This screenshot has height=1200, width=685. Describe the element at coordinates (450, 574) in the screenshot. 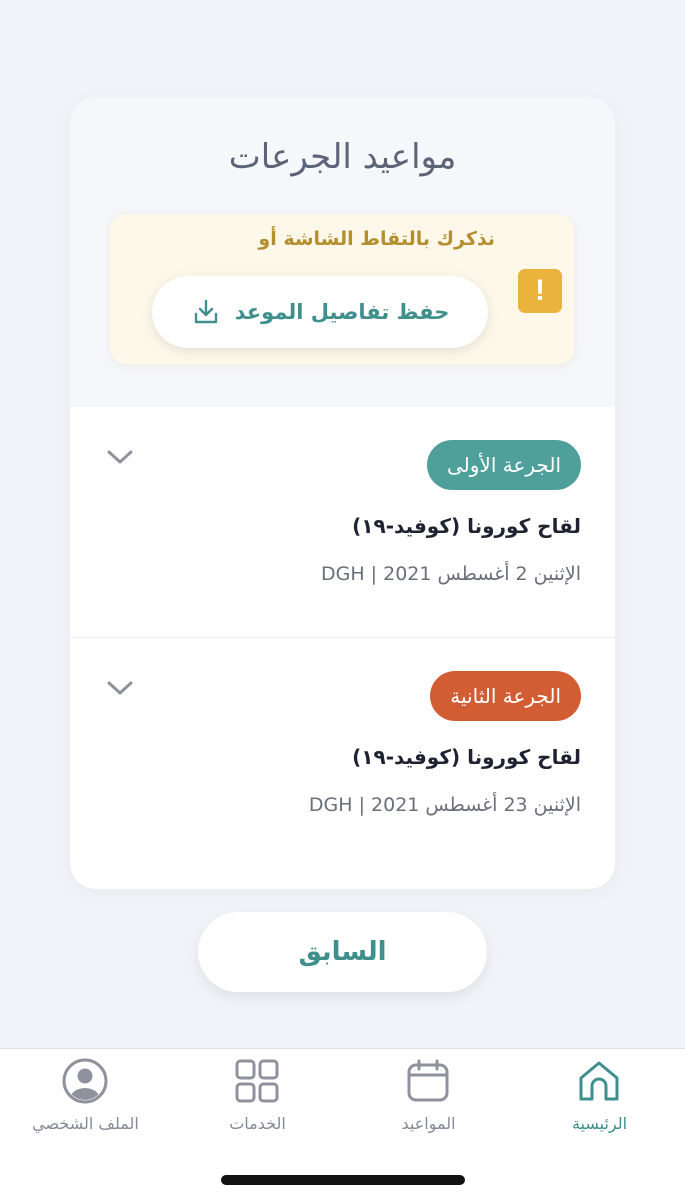

I see `appointment-date: الإثنين 2 أغسطس 2021 | DGH` at that location.